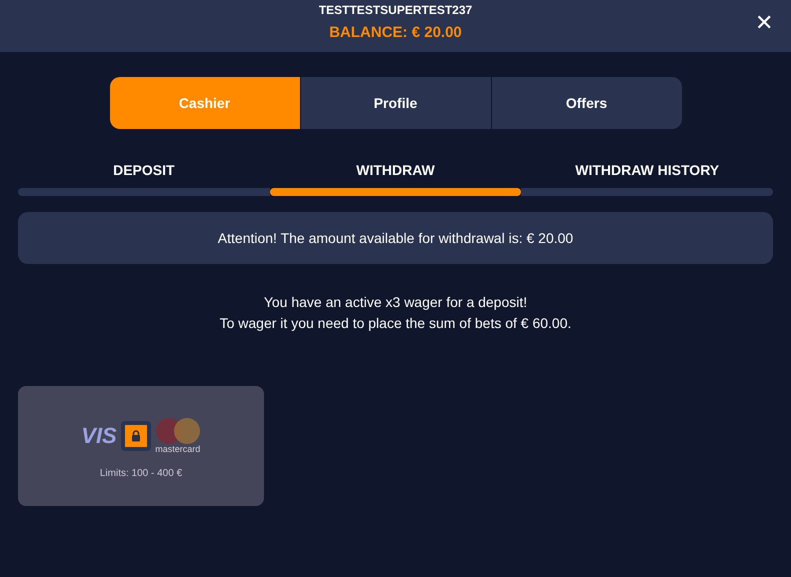 This screenshot has width=791, height=577. What do you see at coordinates (177, 435) in the screenshot?
I see `mastercard-logo: mastercard` at bounding box center [177, 435].